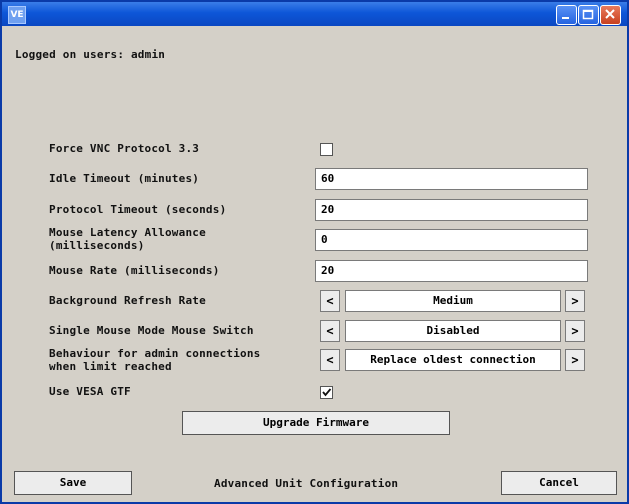 The height and width of the screenshot is (504, 629). I want to click on force-vnc-label: Force VNC Protocol 3.3, so click(124, 148).